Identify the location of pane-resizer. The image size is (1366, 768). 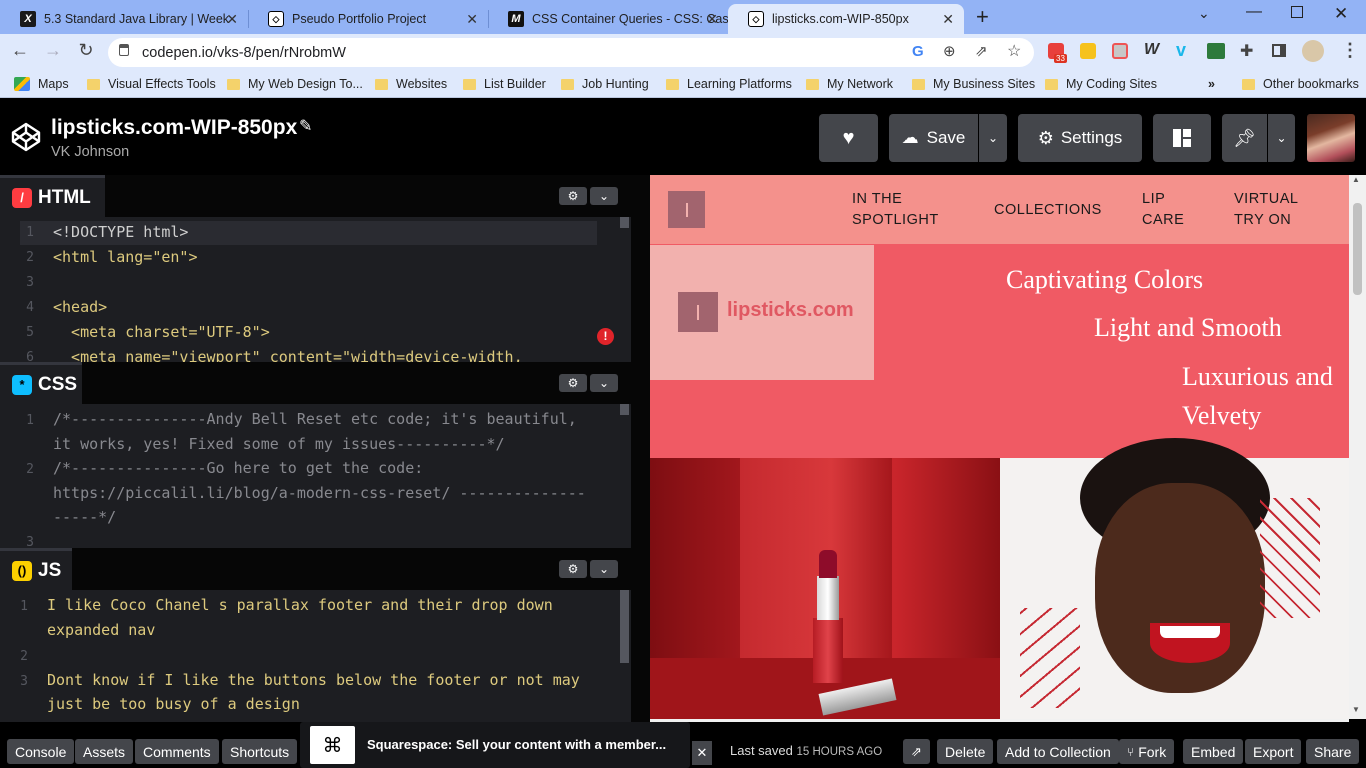
(640, 448).